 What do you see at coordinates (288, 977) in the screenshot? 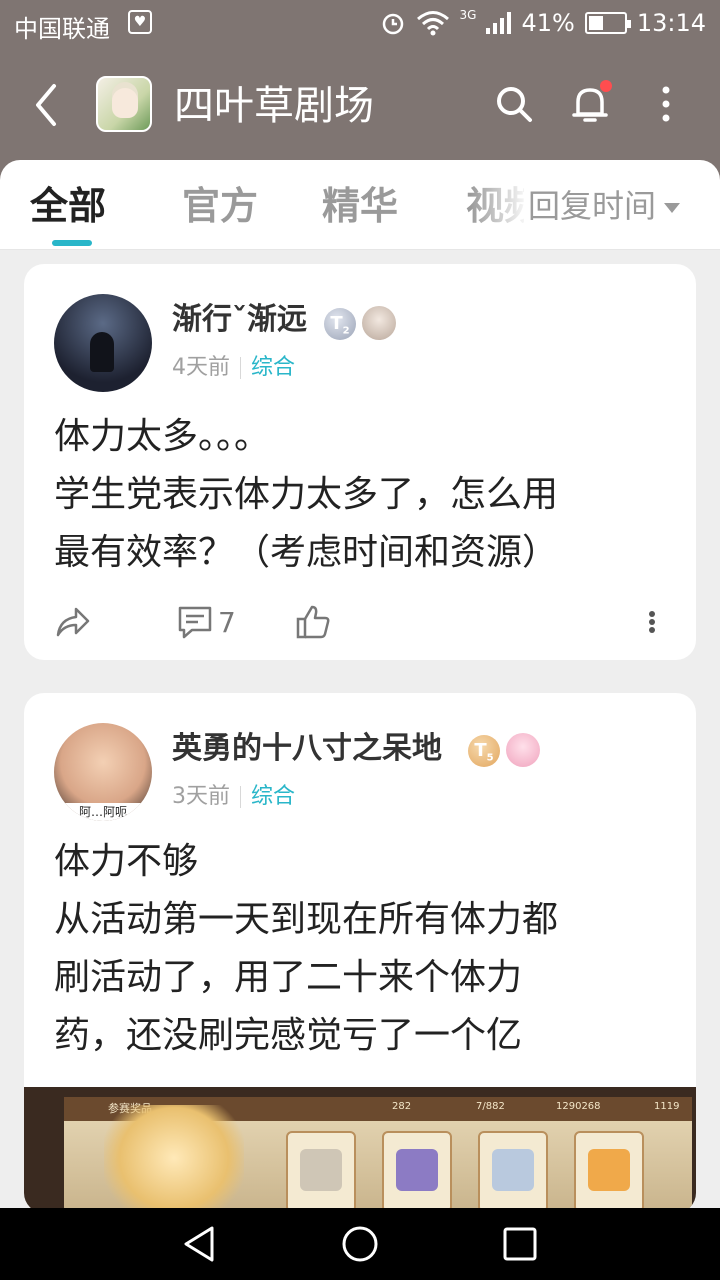
I see `post-text-line: 刷活动了，用了二十来个体力` at bounding box center [288, 977].